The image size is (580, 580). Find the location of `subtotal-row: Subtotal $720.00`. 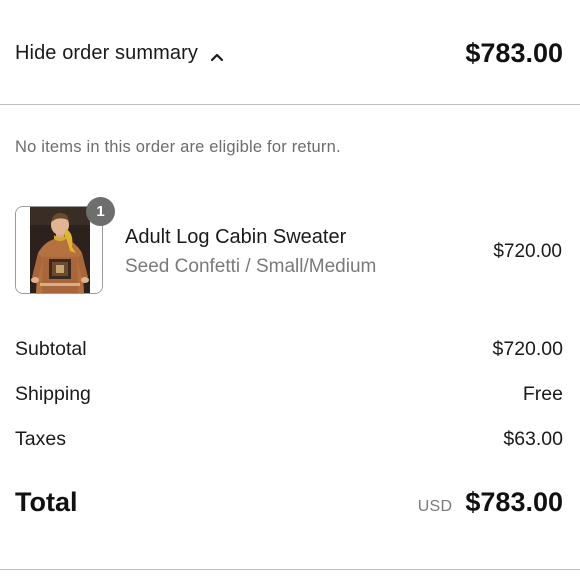

subtotal-row: Subtotal $720.00 is located at coordinates (289, 349).